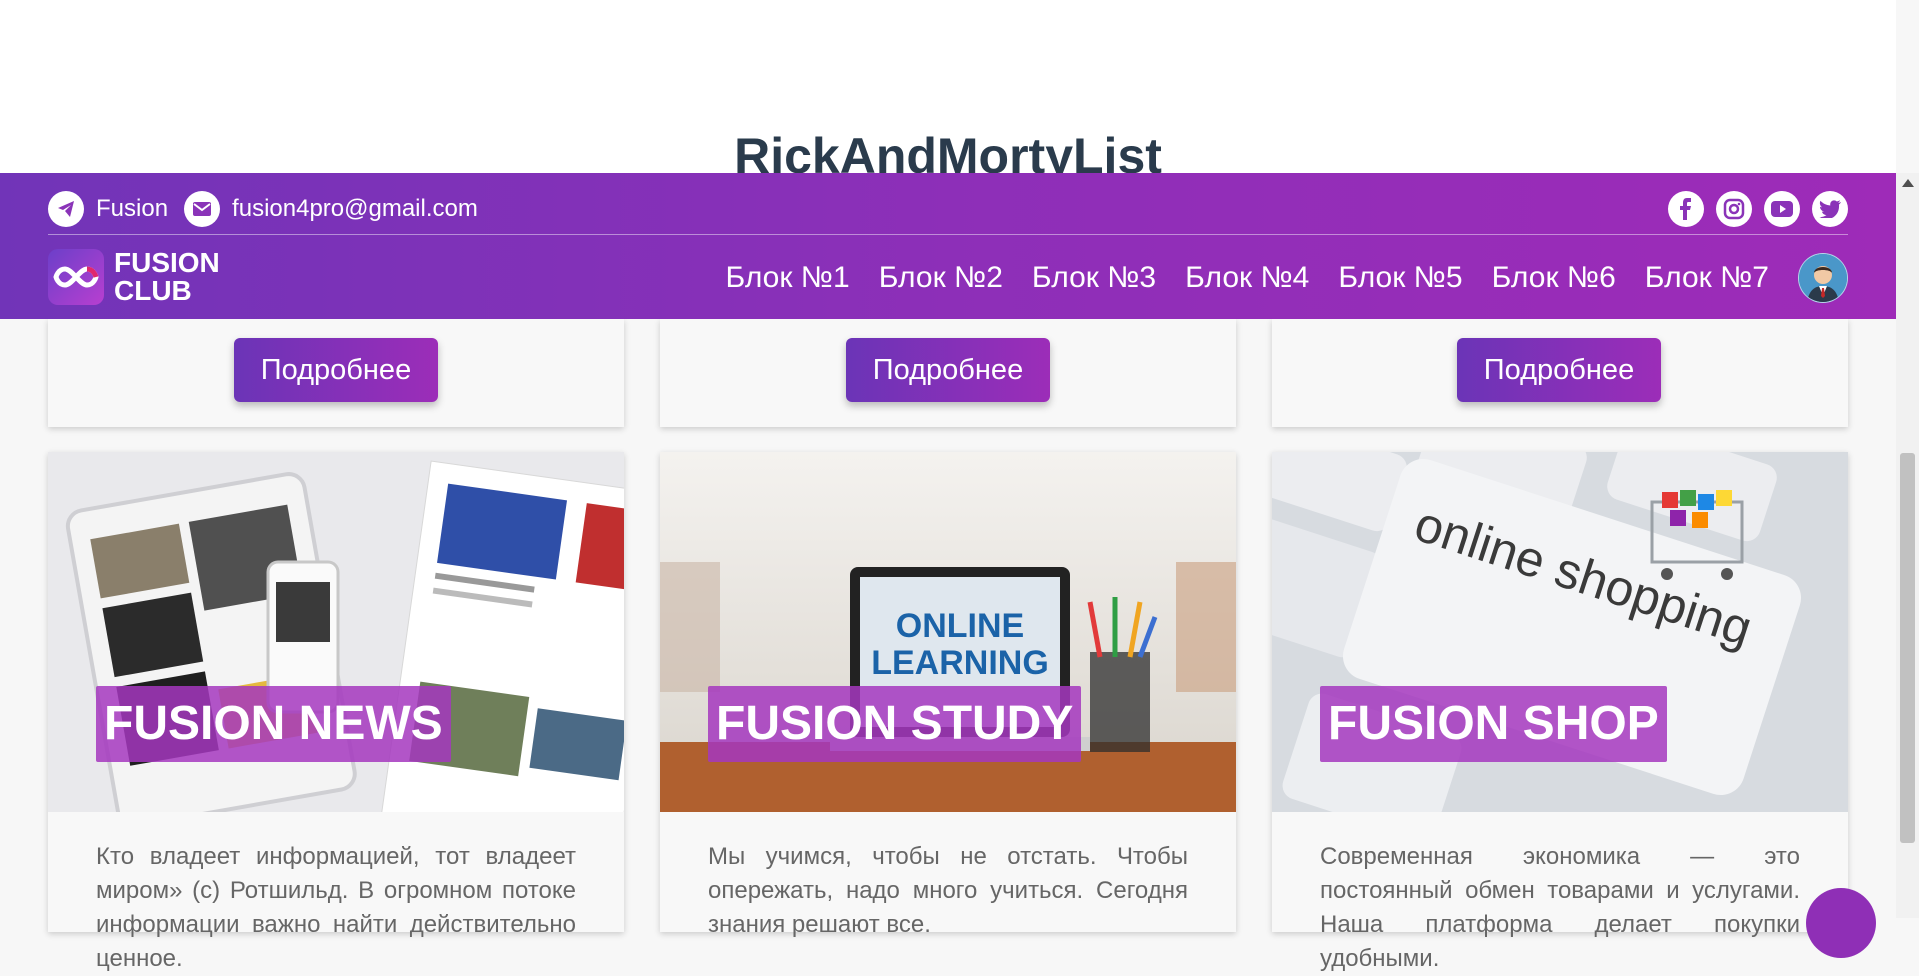  Describe the element at coordinates (1841, 923) in the screenshot. I see `chat-button` at that location.